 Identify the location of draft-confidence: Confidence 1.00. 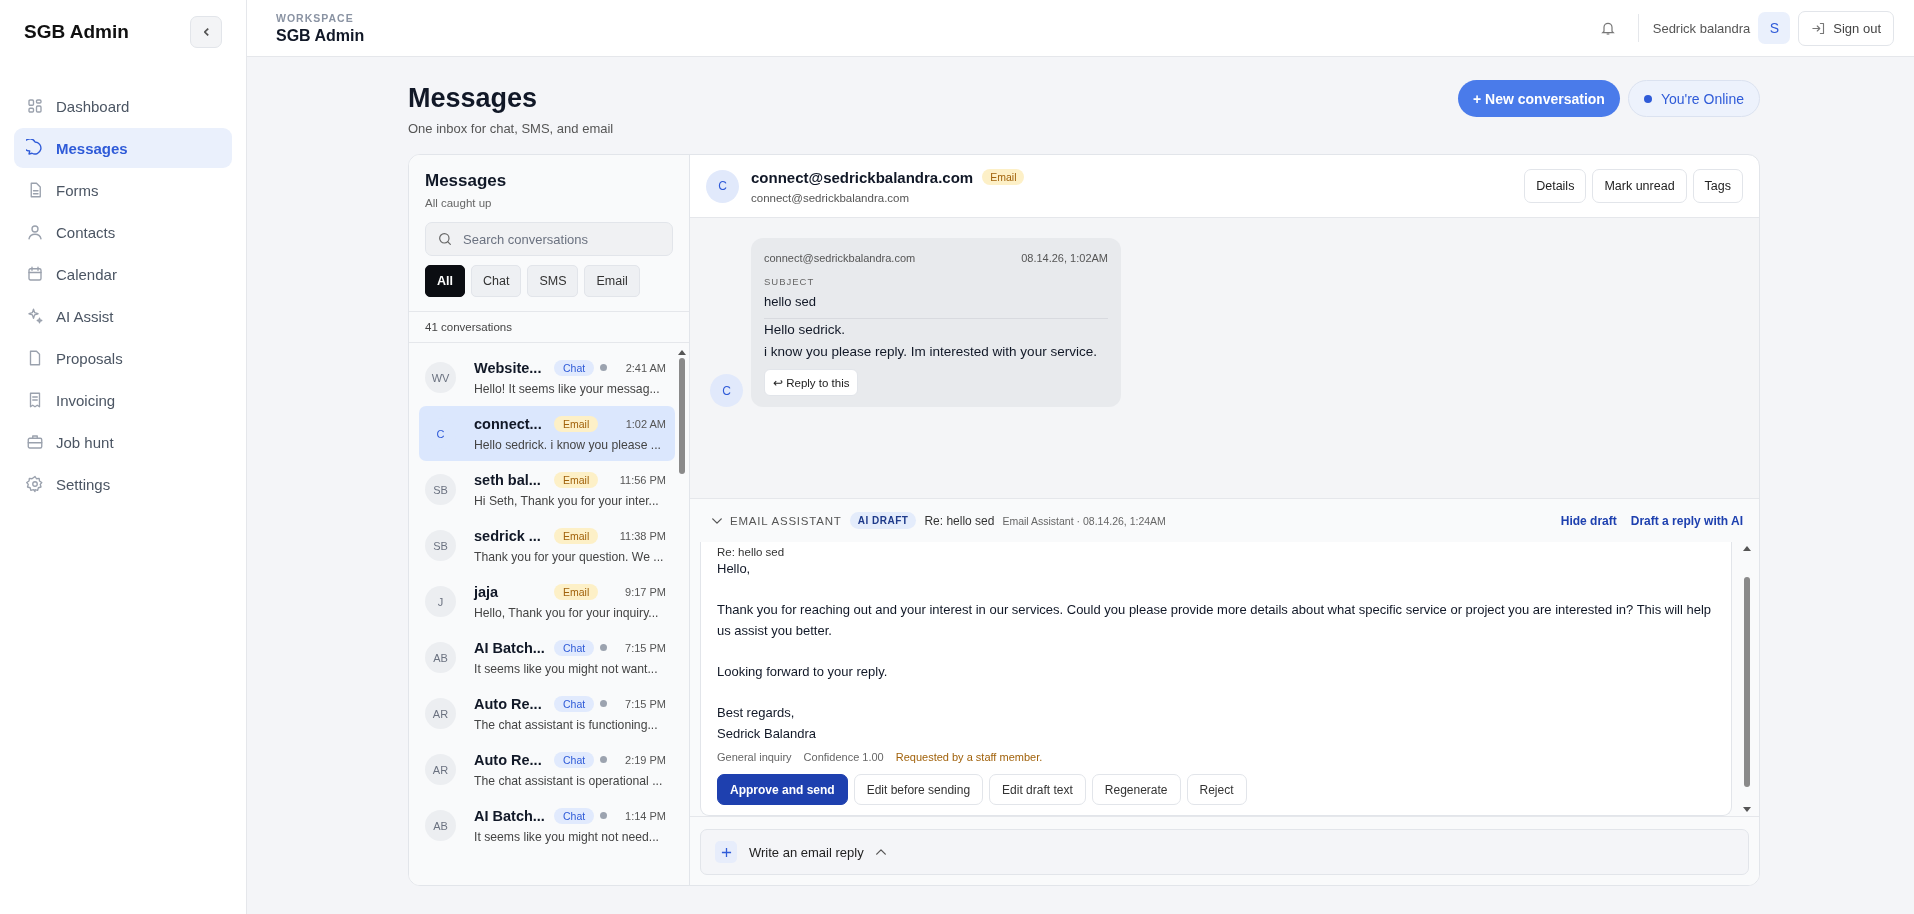
(843, 757).